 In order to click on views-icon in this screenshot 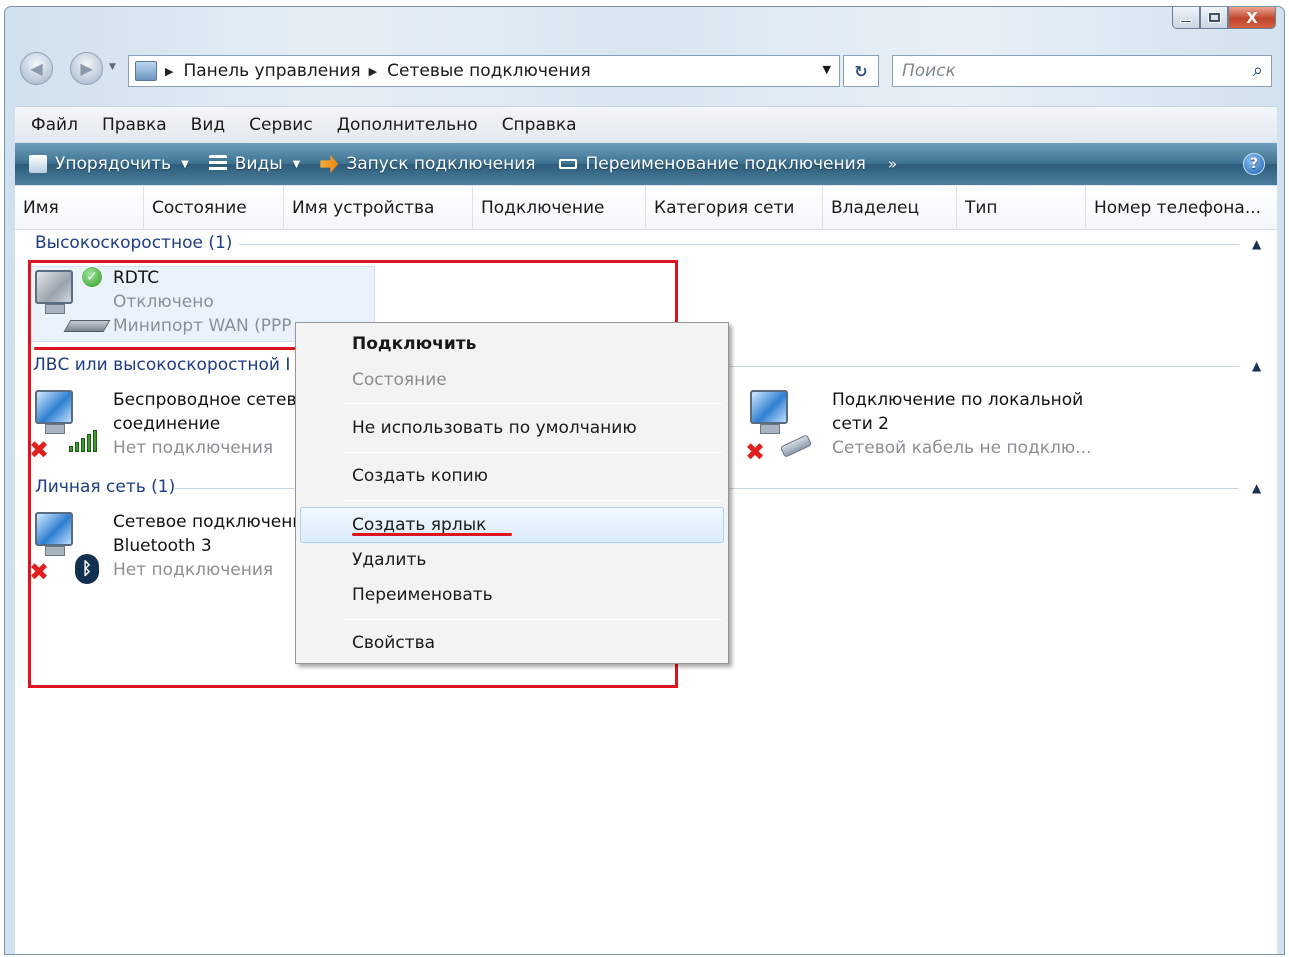, I will do `click(217, 164)`.